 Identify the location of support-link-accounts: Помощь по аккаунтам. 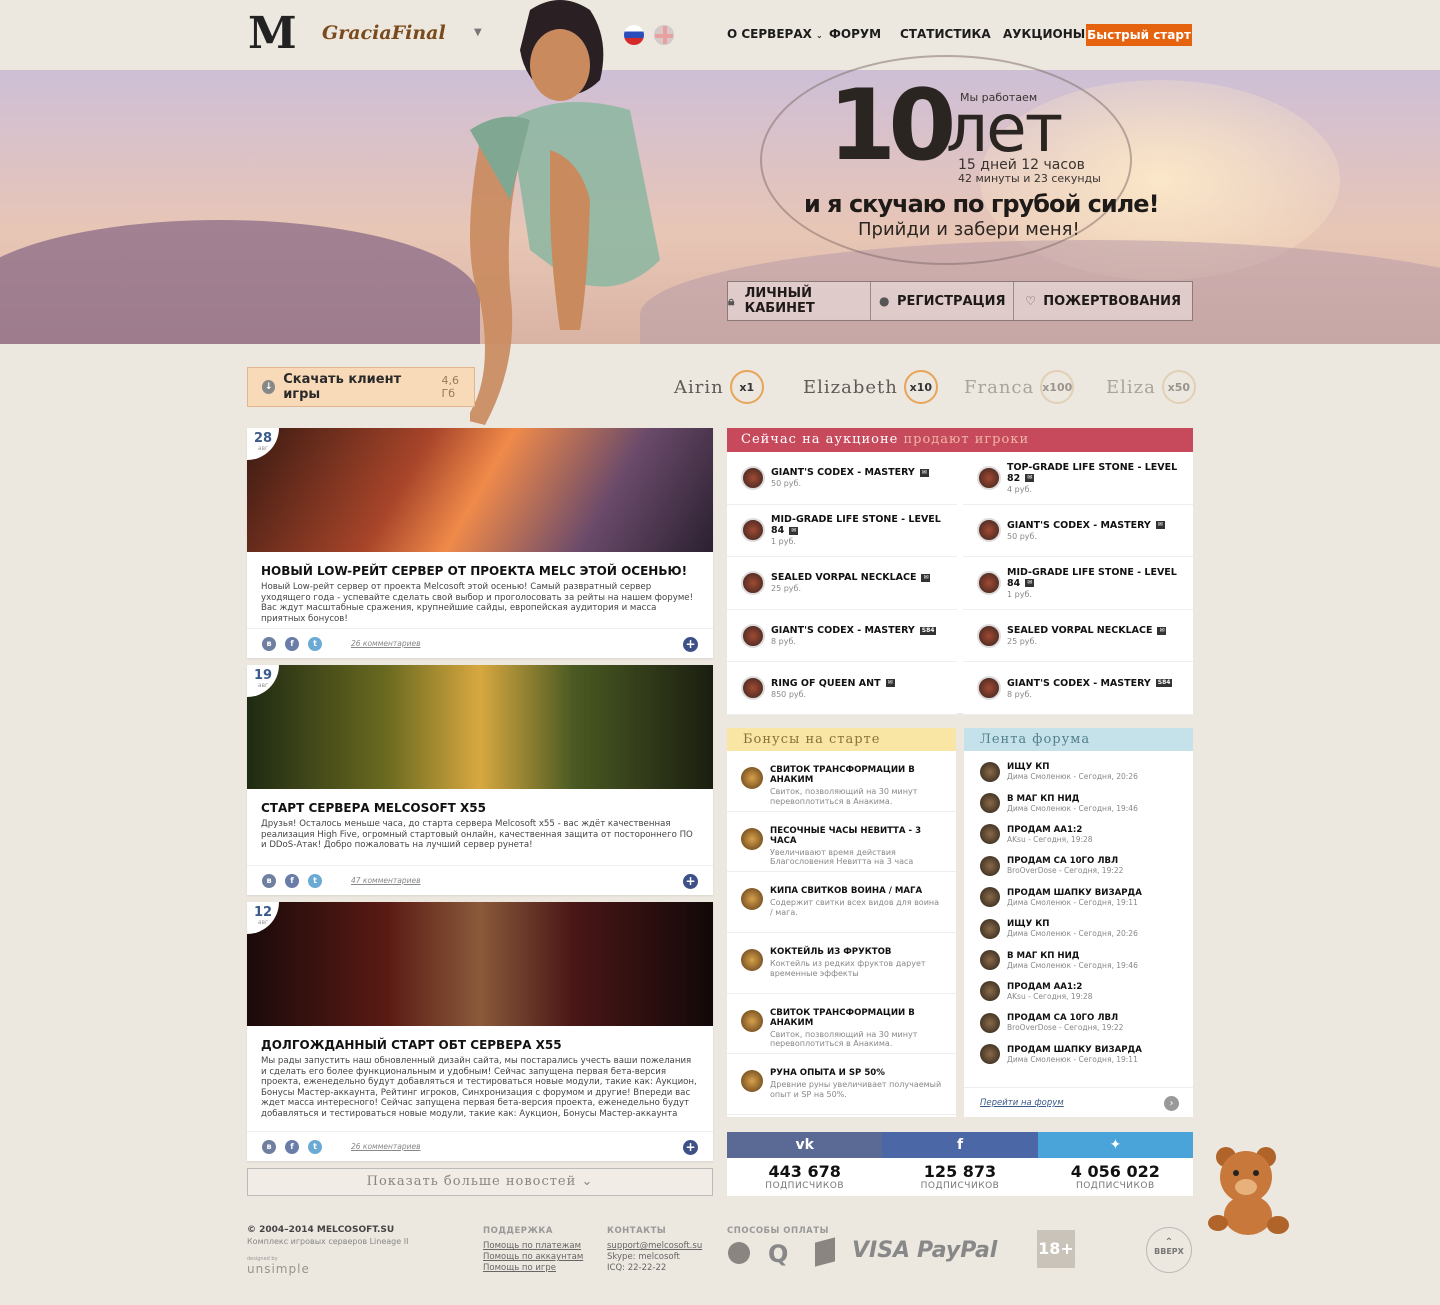
(533, 1257).